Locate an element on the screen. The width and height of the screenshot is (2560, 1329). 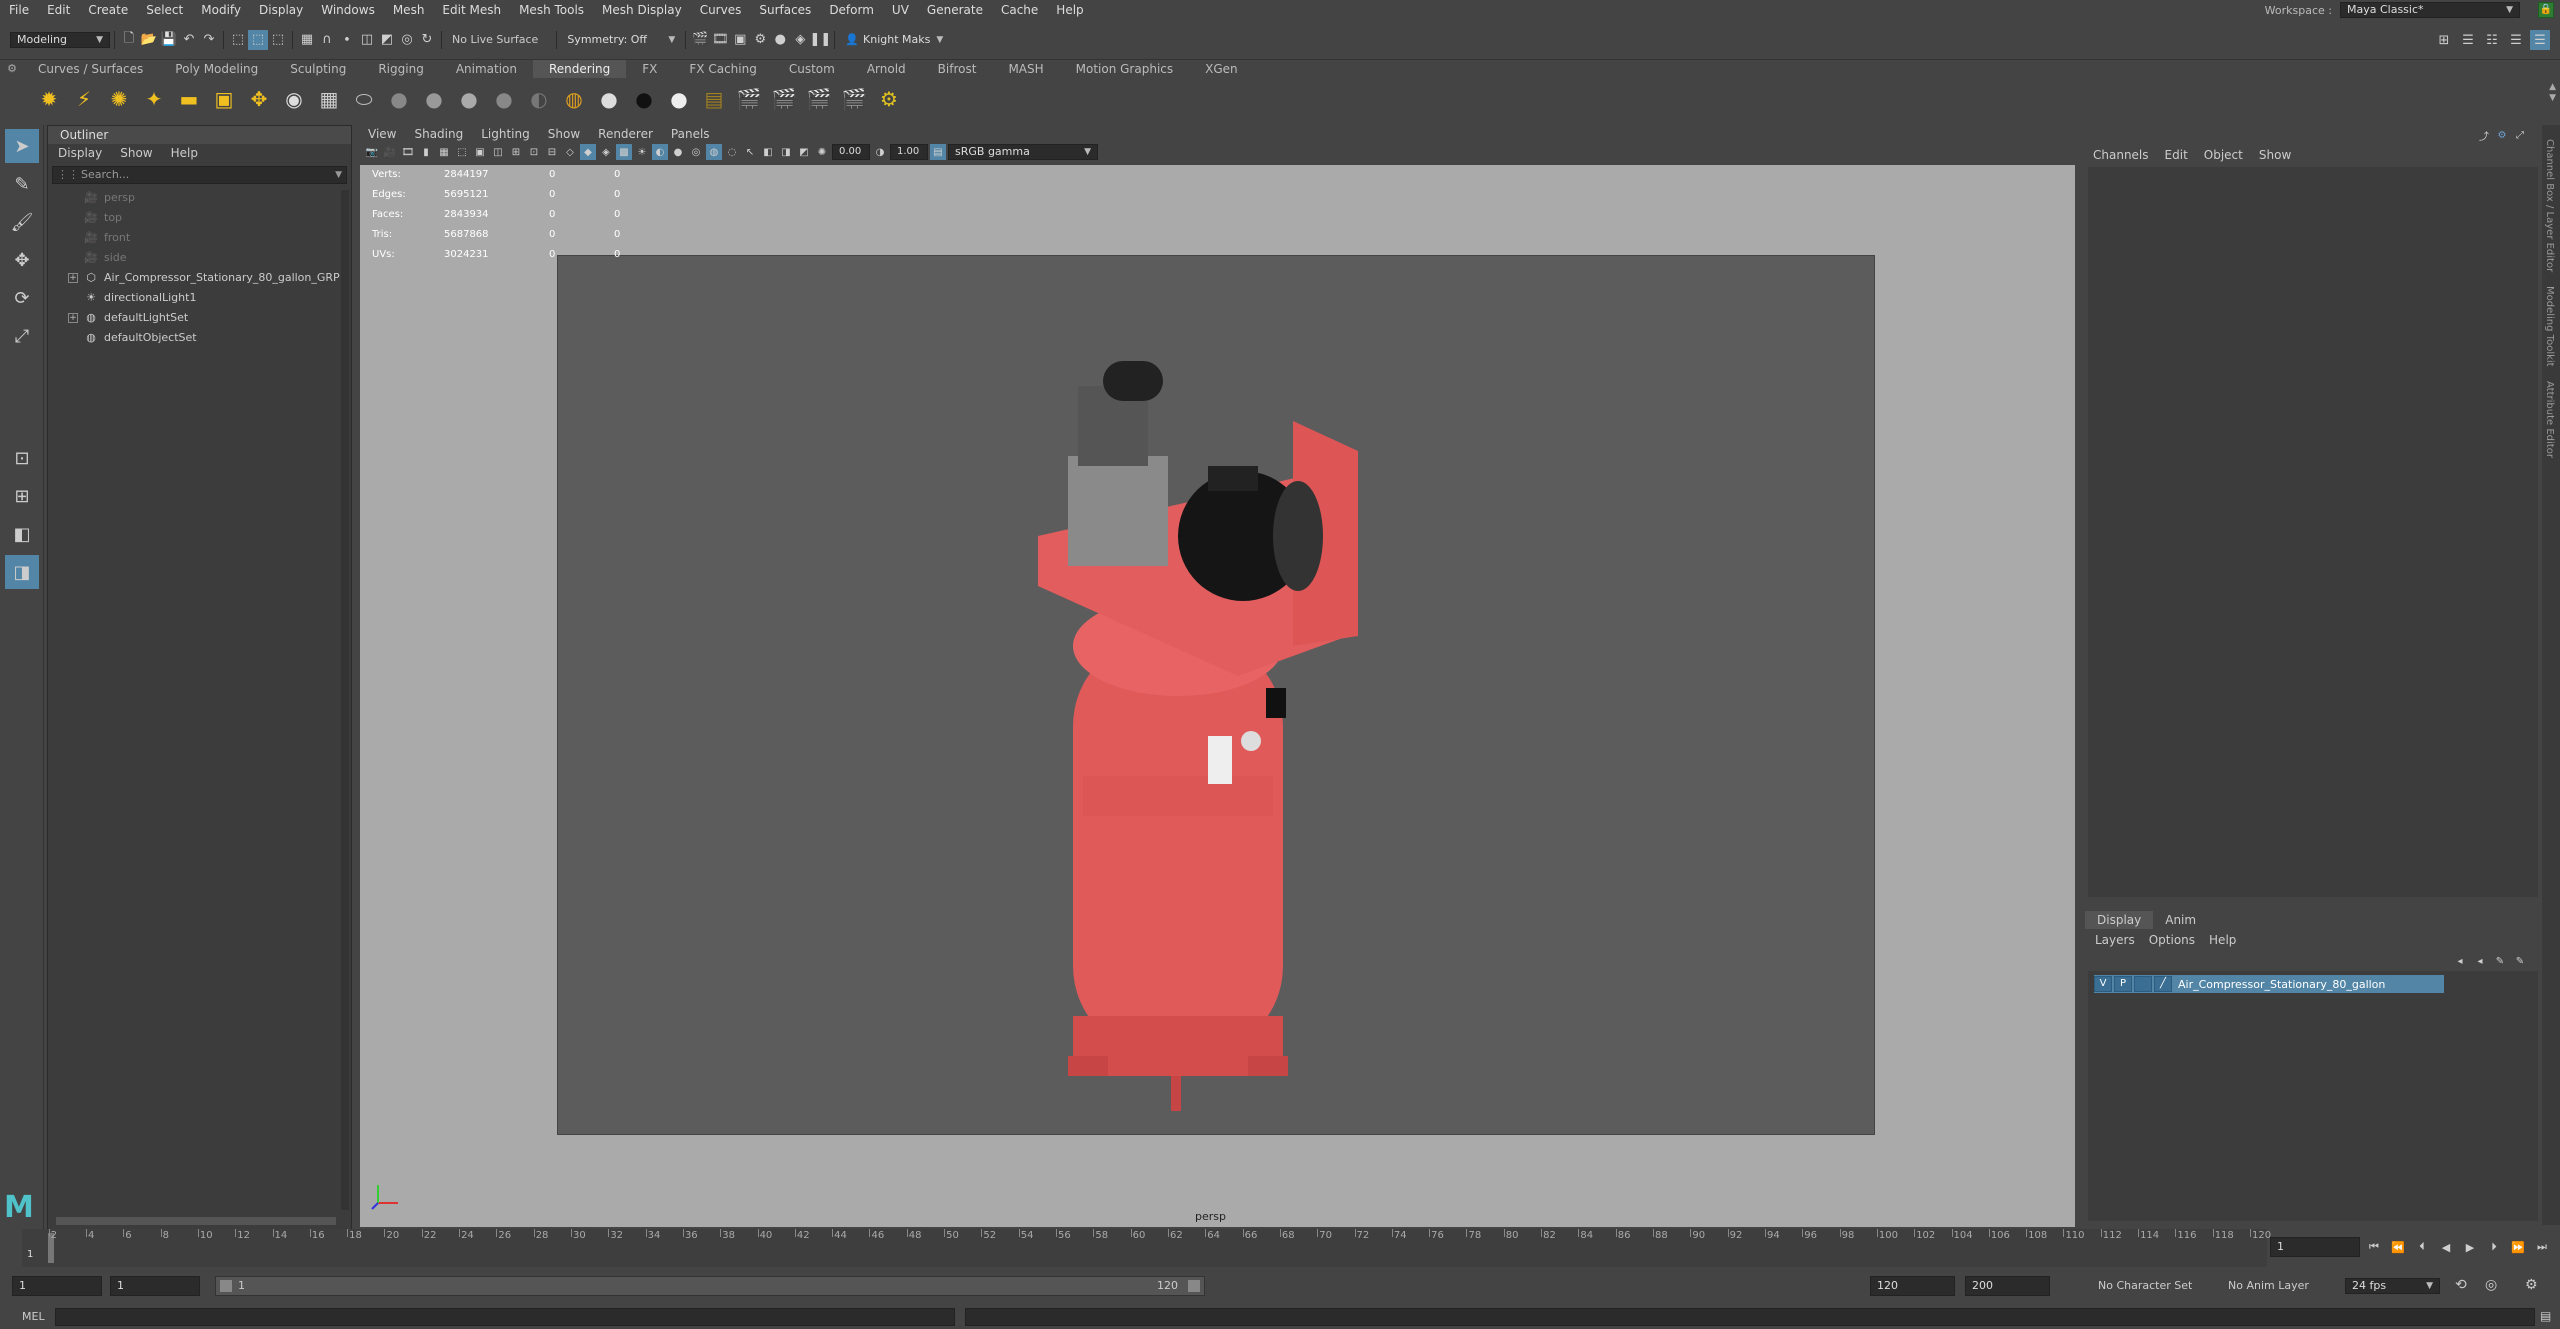
isolate-select-icon: ↖ is located at coordinates (750, 152).